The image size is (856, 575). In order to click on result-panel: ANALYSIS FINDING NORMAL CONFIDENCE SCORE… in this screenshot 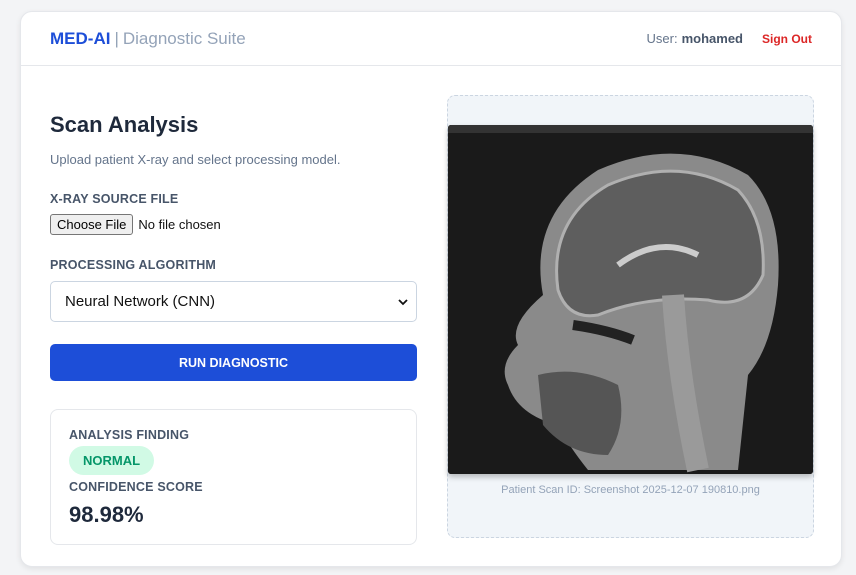, I will do `click(233, 477)`.